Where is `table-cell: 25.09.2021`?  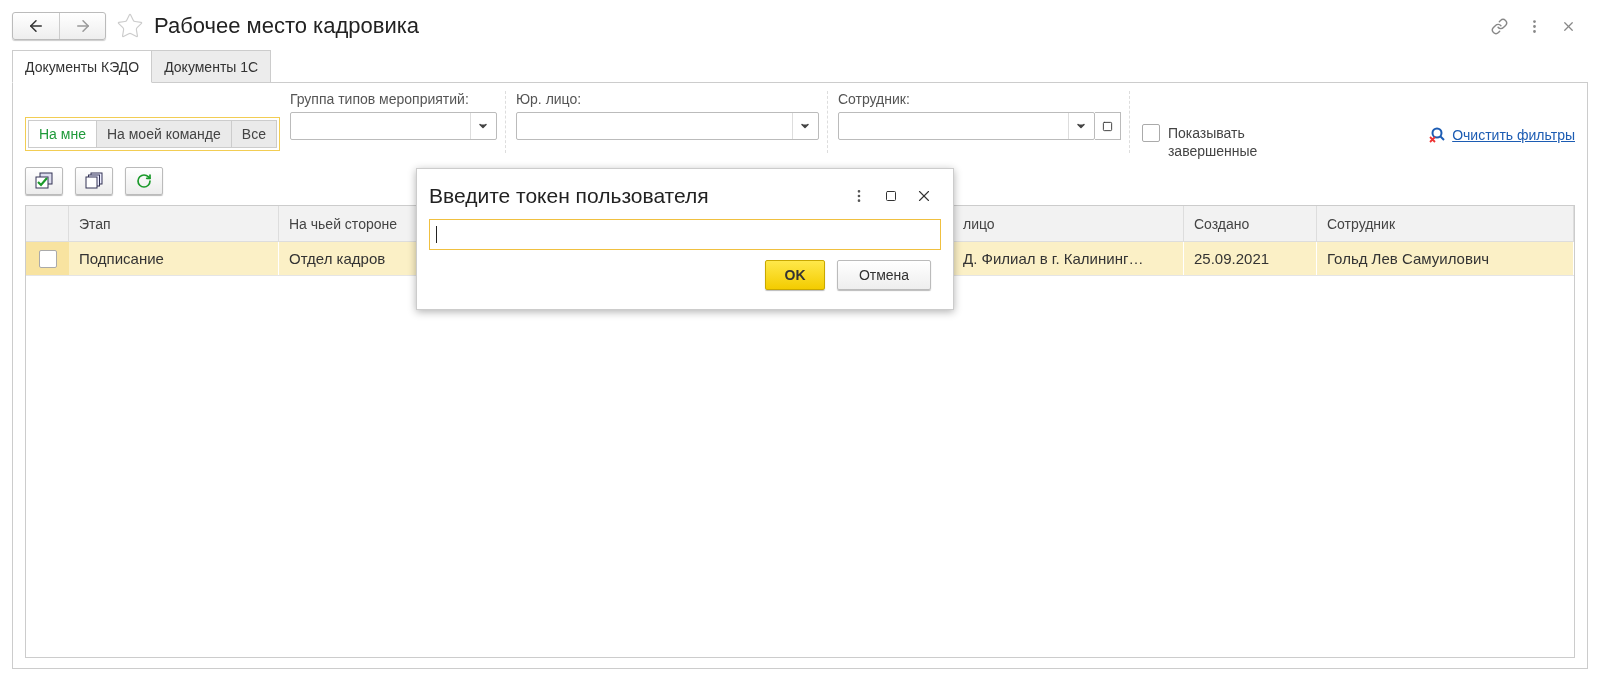
table-cell: 25.09.2021 is located at coordinates (1250, 258).